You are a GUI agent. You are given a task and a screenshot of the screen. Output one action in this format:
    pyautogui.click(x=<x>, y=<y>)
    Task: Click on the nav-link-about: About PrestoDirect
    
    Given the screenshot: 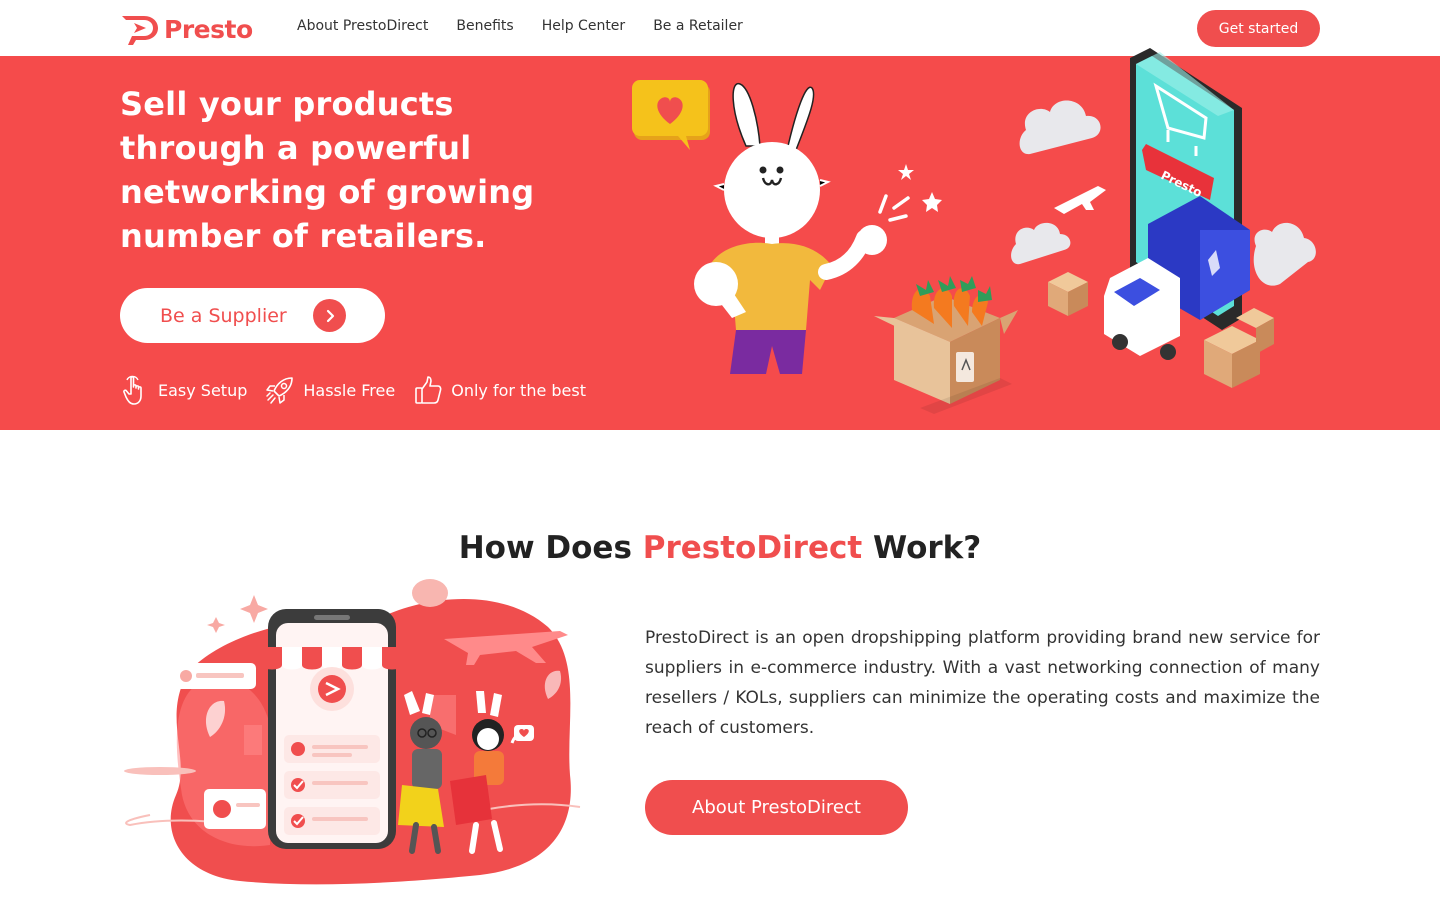 What is the action you would take?
    pyautogui.click(x=362, y=26)
    